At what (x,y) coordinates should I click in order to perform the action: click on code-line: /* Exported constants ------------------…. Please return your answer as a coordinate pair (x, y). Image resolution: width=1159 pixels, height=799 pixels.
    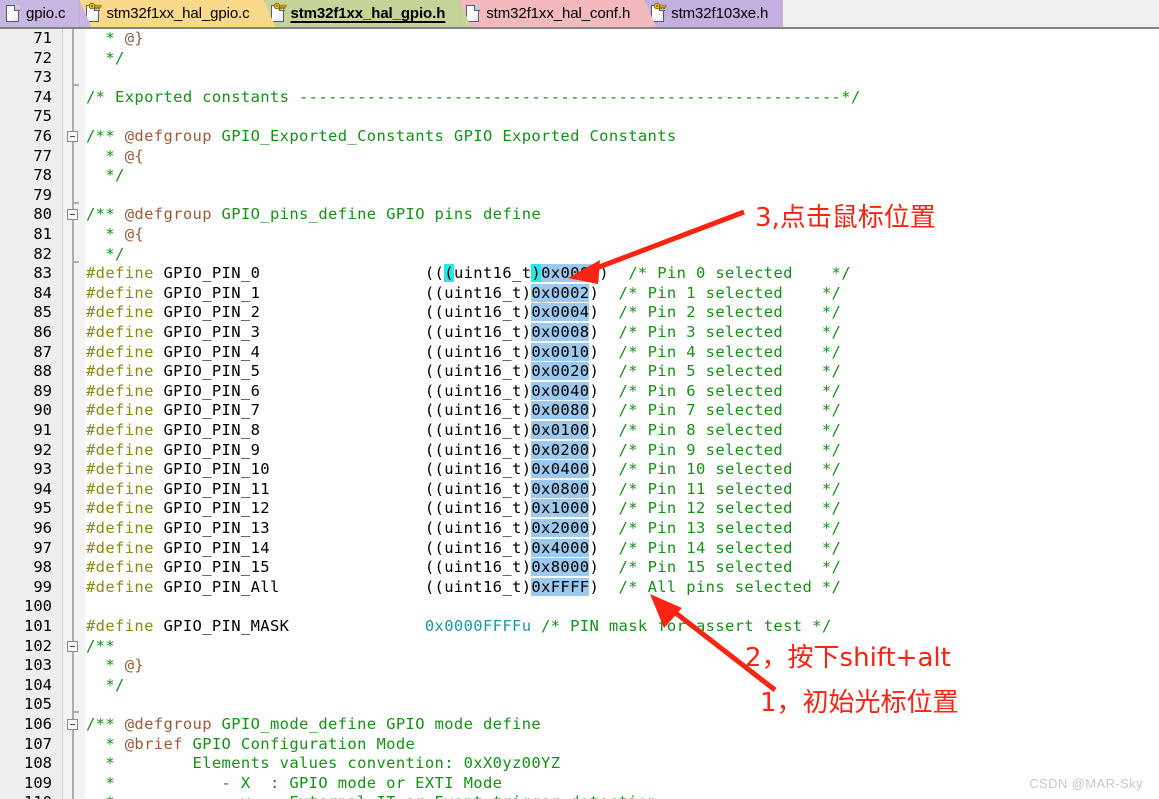
    Looking at the image, I should click on (473, 98).